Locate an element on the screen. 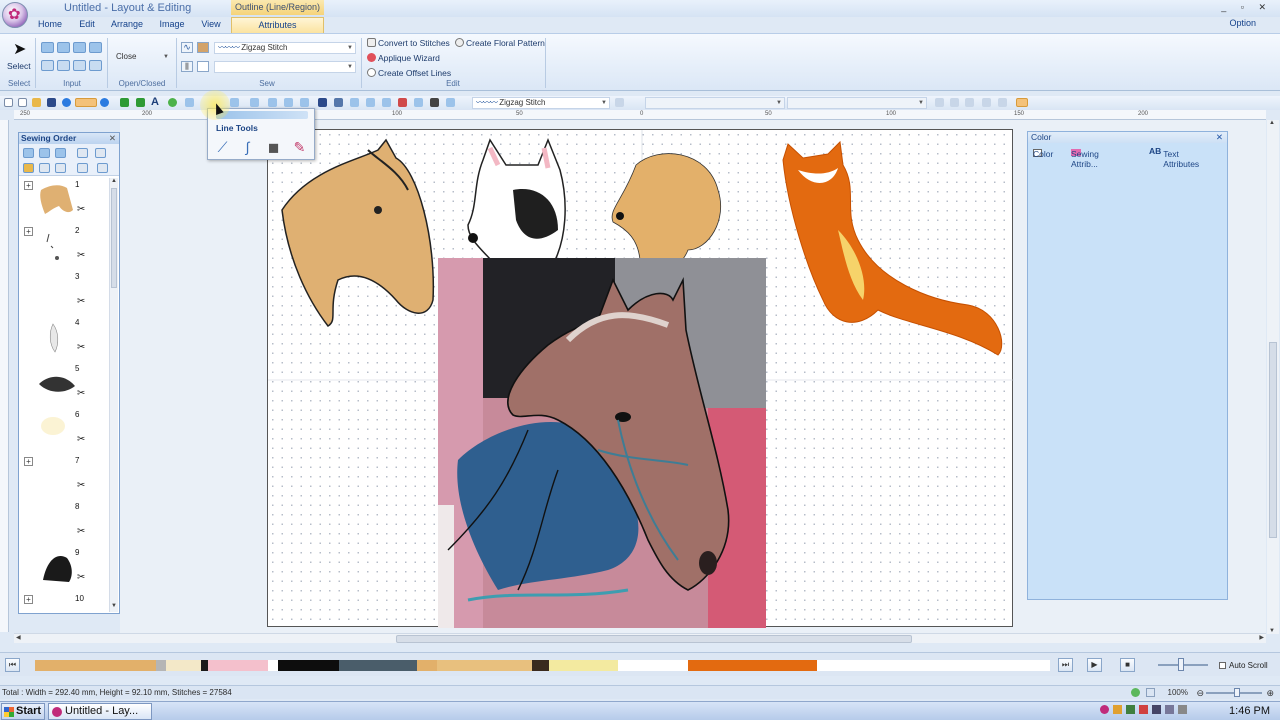  list-item: + 10 is located at coordinates (64, 602).